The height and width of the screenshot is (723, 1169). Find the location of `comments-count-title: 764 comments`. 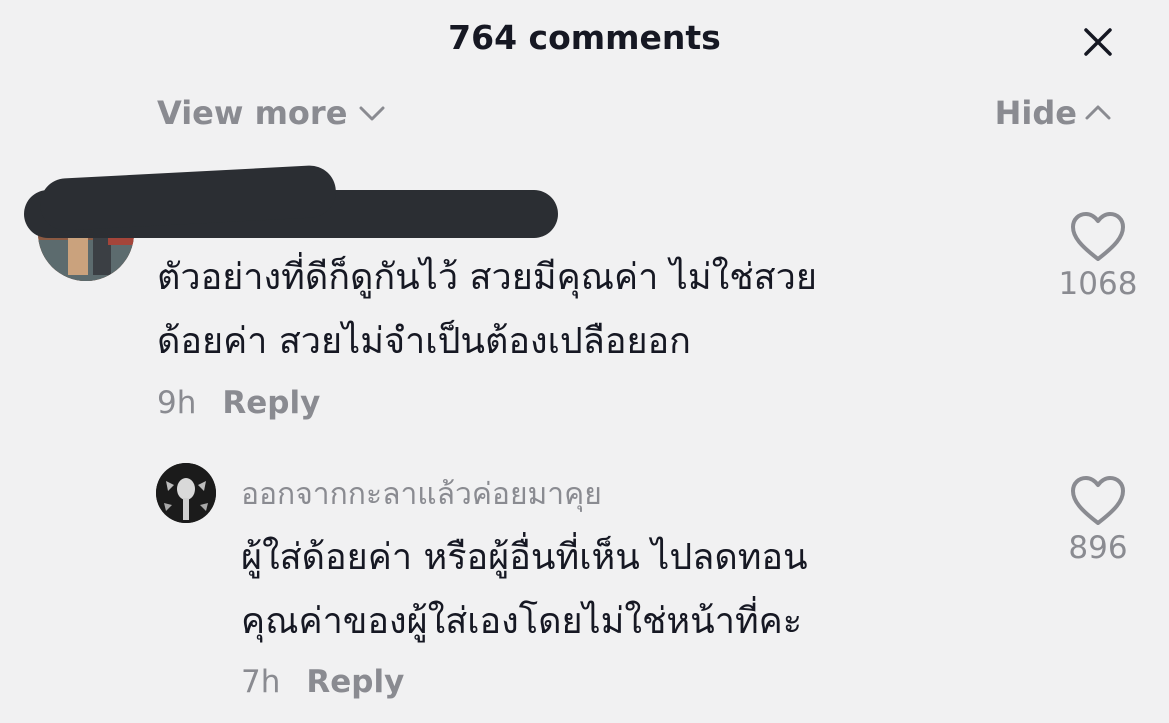

comments-count-title: 764 comments is located at coordinates (584, 37).